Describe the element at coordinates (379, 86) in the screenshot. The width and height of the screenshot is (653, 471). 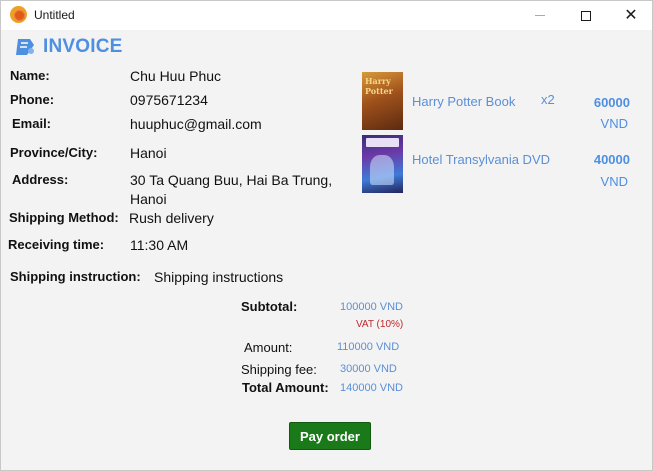
I see `cover-title-text: Harry Potter` at that location.